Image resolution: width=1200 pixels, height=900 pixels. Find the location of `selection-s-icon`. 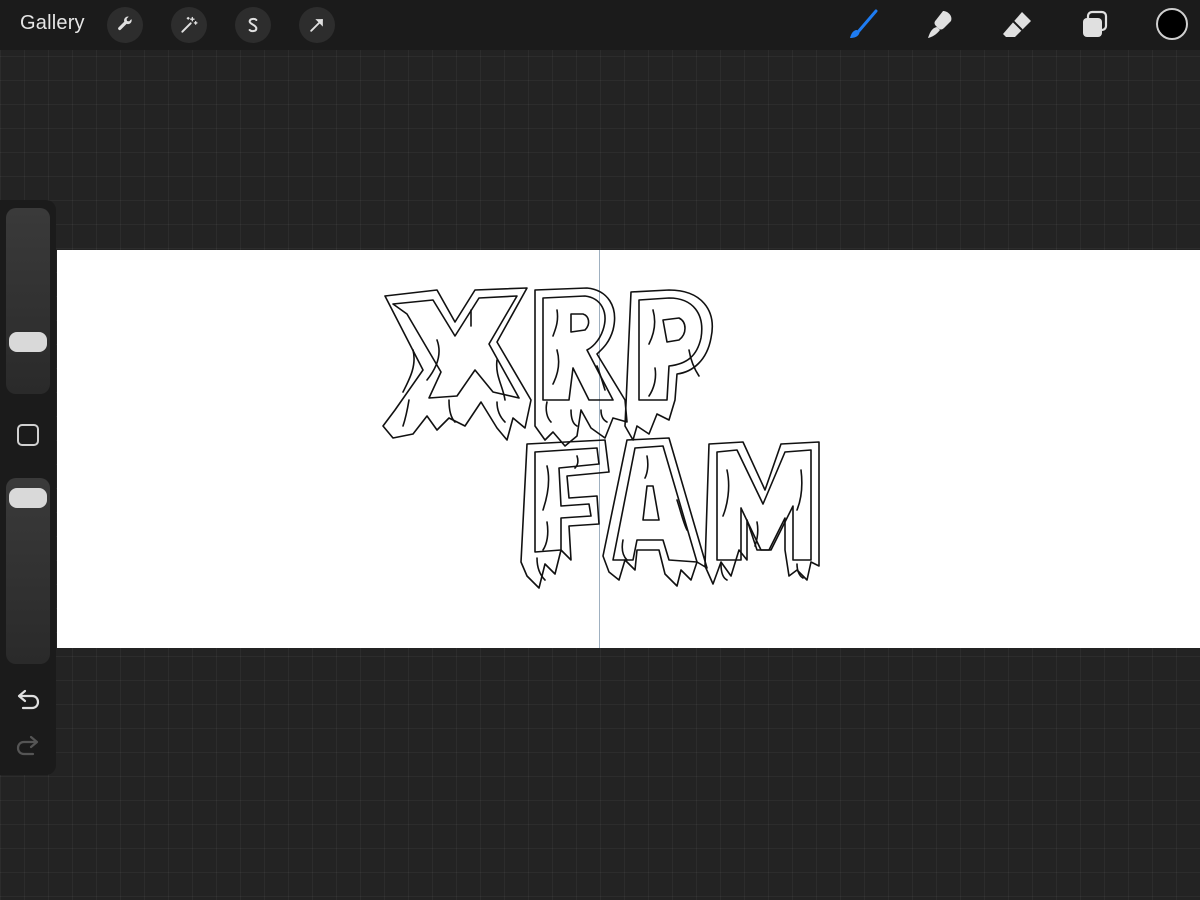

selection-s-icon is located at coordinates (253, 25).